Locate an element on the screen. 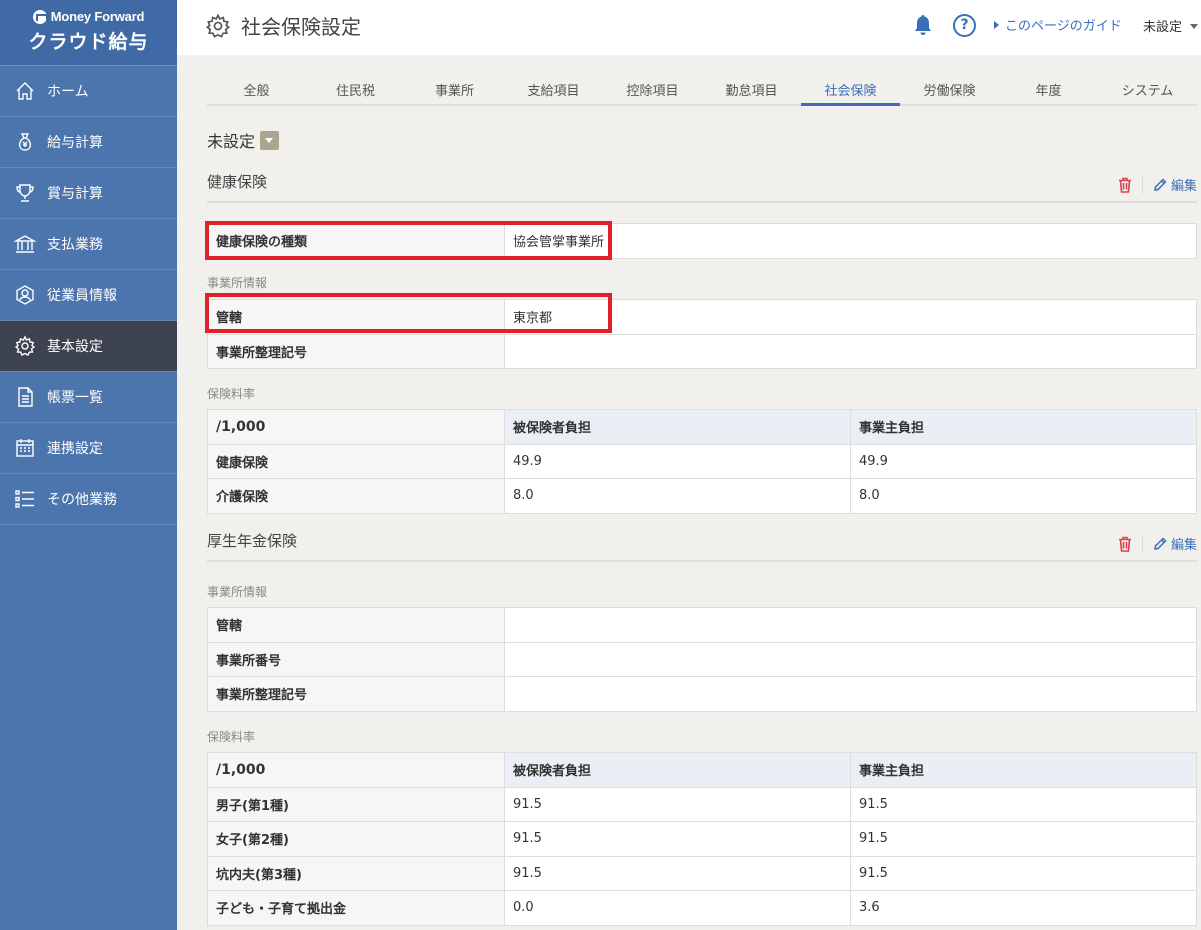  user-menu: 未設定 is located at coordinates (1171, 25).